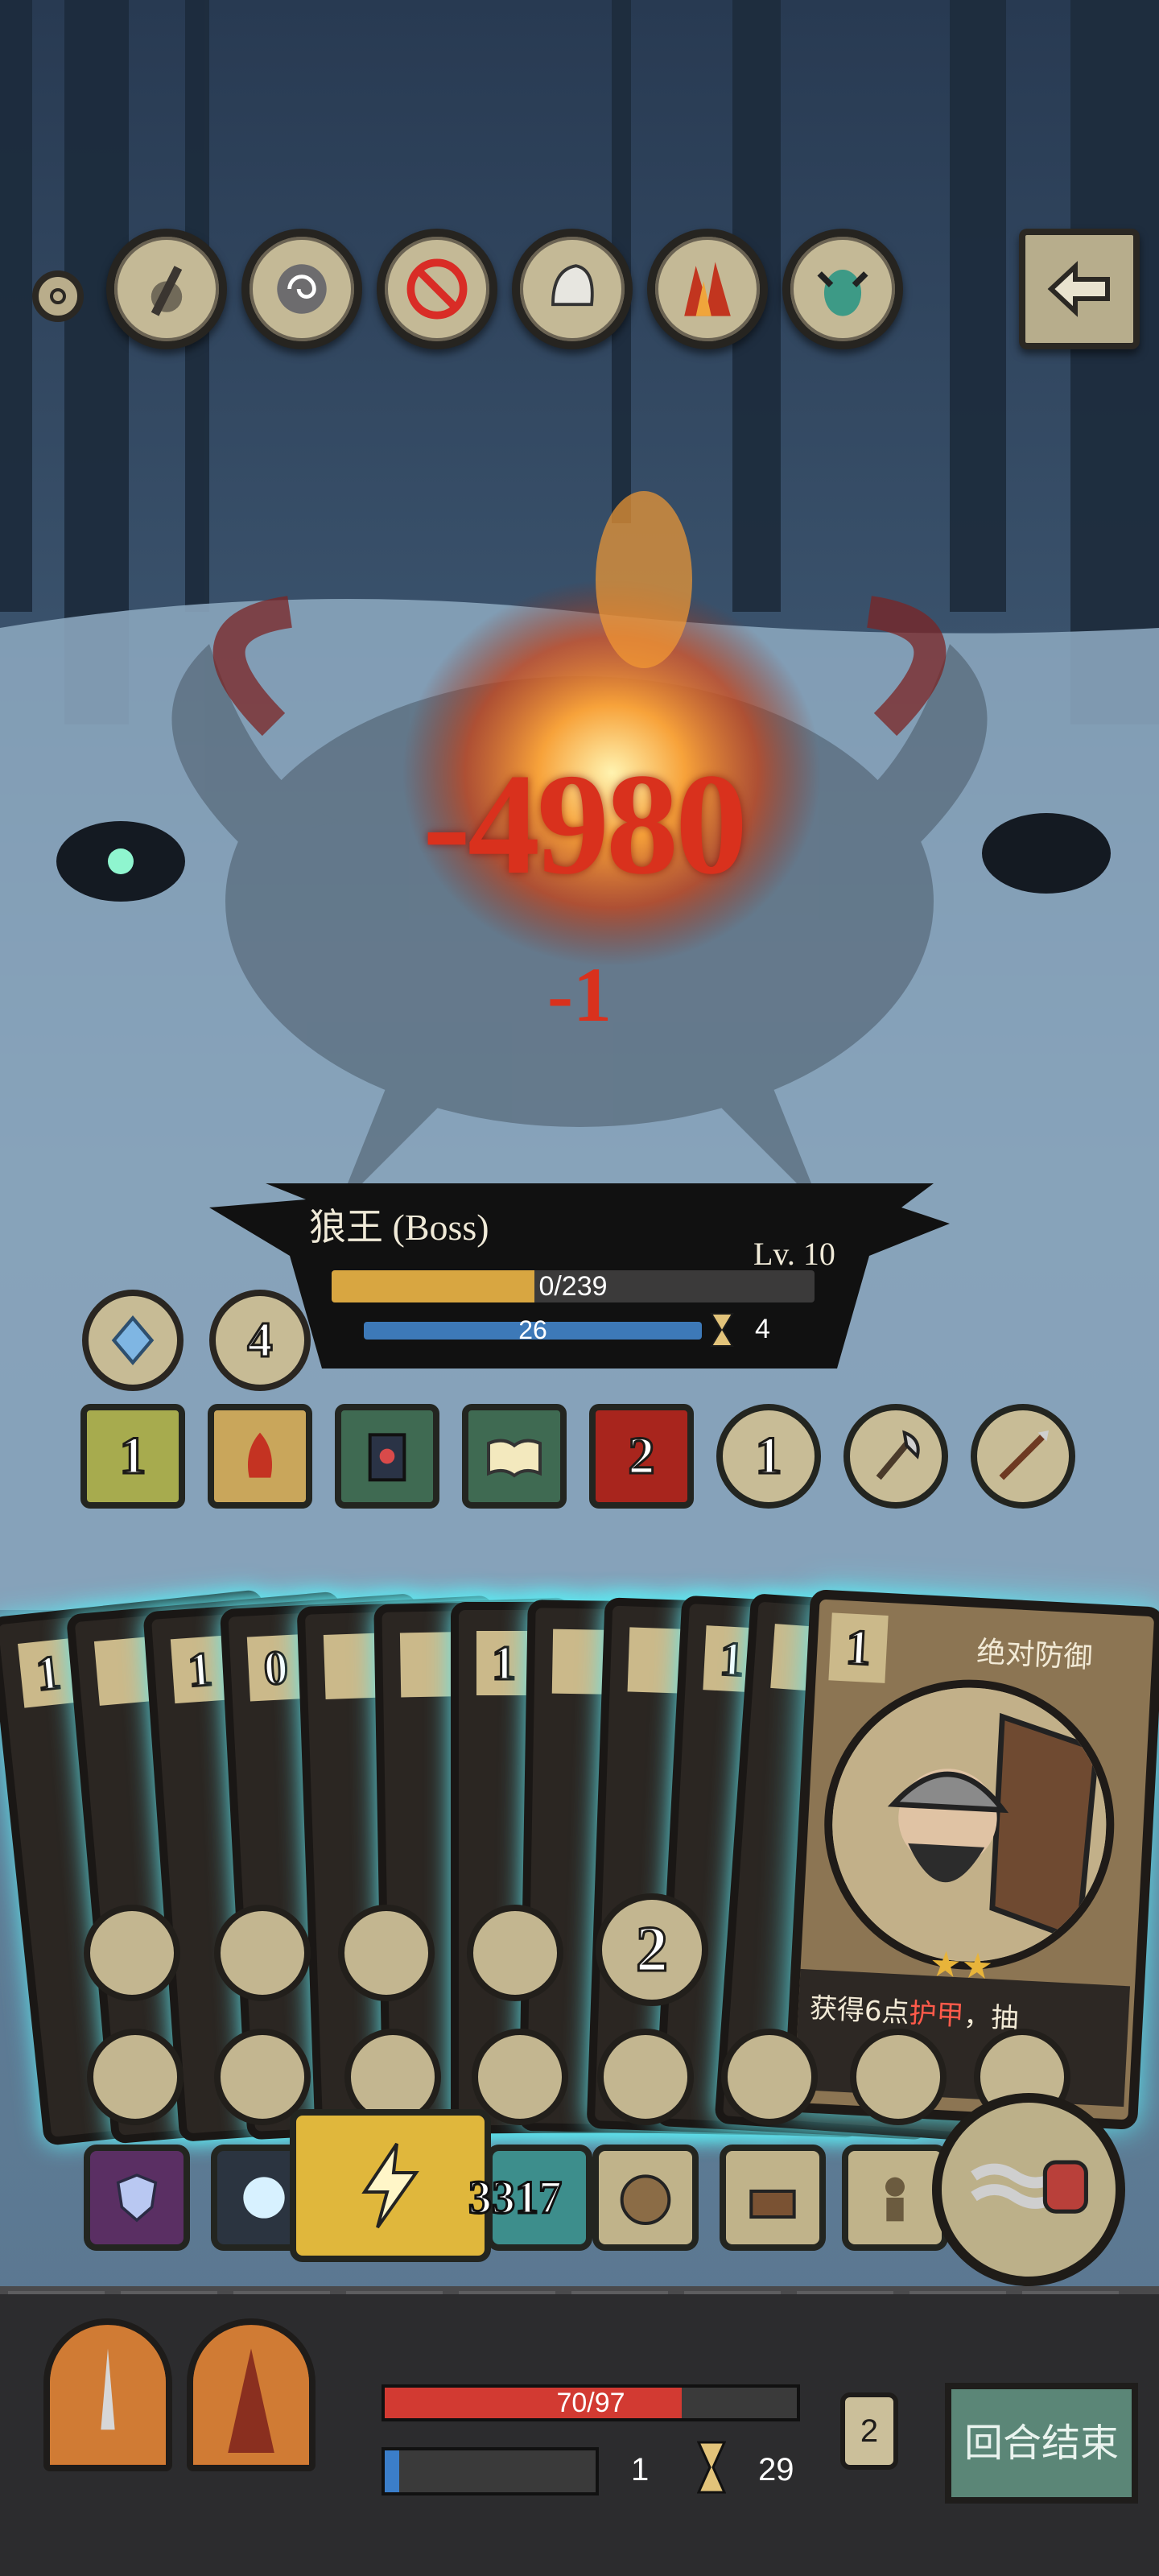 Image resolution: width=1159 pixels, height=2576 pixels. I want to click on flame-relic-icon, so click(707, 289).